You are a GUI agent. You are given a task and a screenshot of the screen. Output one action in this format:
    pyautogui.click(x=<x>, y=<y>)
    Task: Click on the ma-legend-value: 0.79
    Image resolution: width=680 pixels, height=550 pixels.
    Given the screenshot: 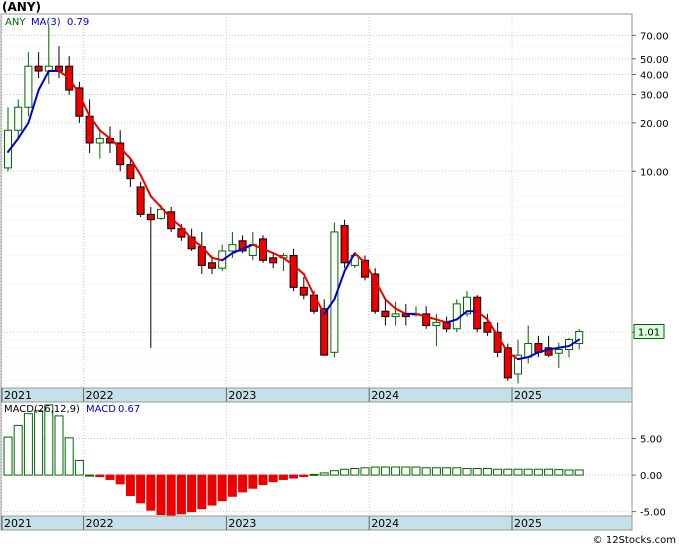 What is the action you would take?
    pyautogui.click(x=78, y=22)
    